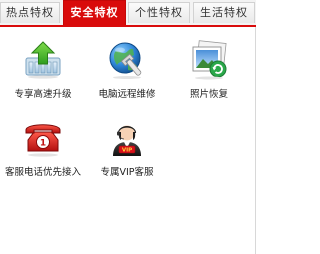 Image resolution: width=320 pixels, height=254 pixels. I want to click on privilege-item-photo-restore: 照片恢复, so click(209, 80).